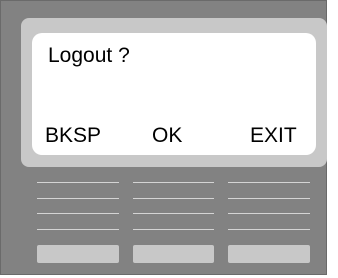 The width and height of the screenshot is (338, 278). What do you see at coordinates (273, 135) in the screenshot?
I see `softkey-exit-label: EXIT` at bounding box center [273, 135].